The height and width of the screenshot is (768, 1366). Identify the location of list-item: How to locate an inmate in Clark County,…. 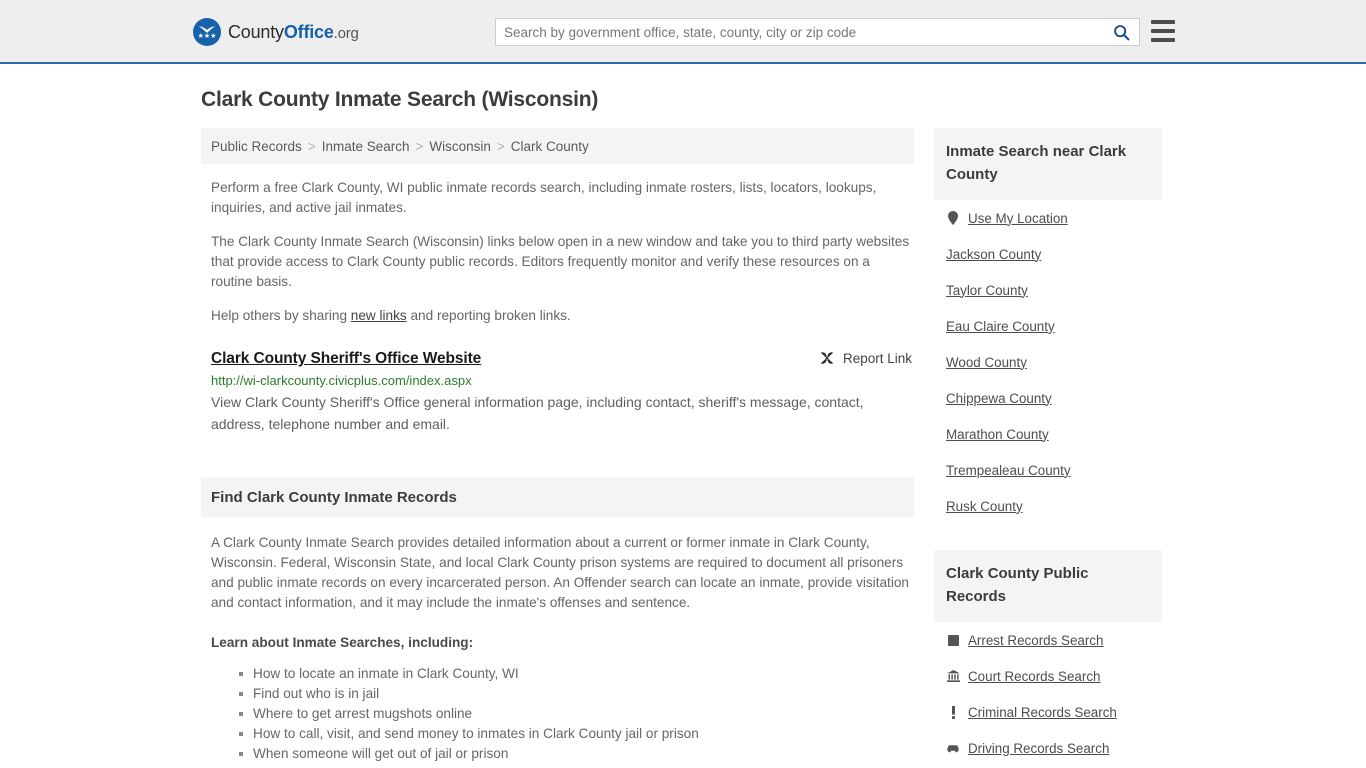
(576, 674).